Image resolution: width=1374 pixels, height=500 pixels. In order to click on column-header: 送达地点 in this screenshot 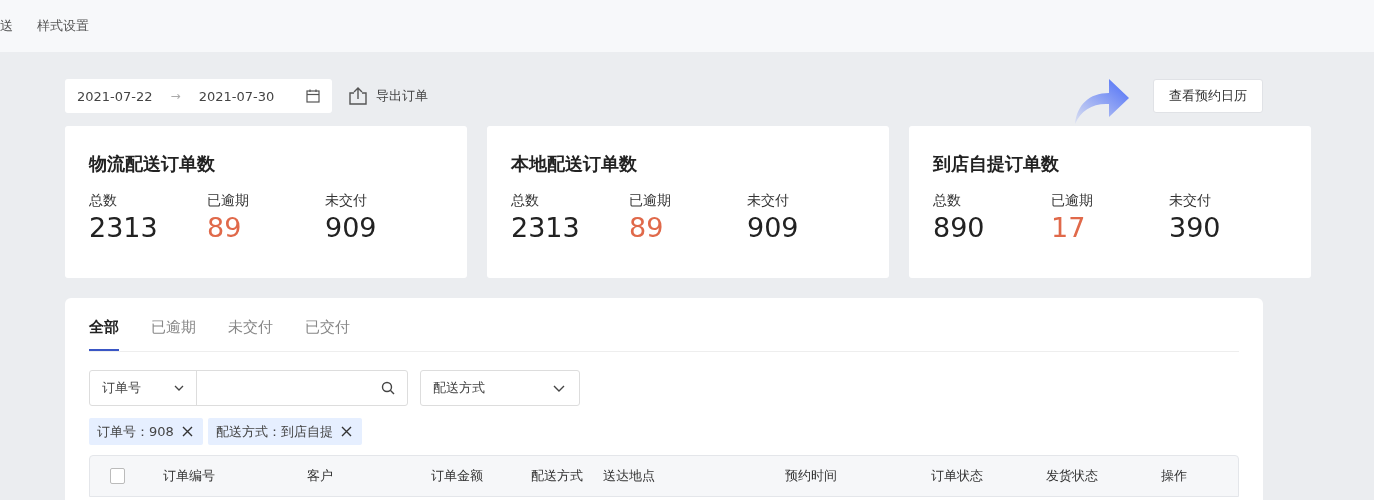, I will do `click(630, 476)`.